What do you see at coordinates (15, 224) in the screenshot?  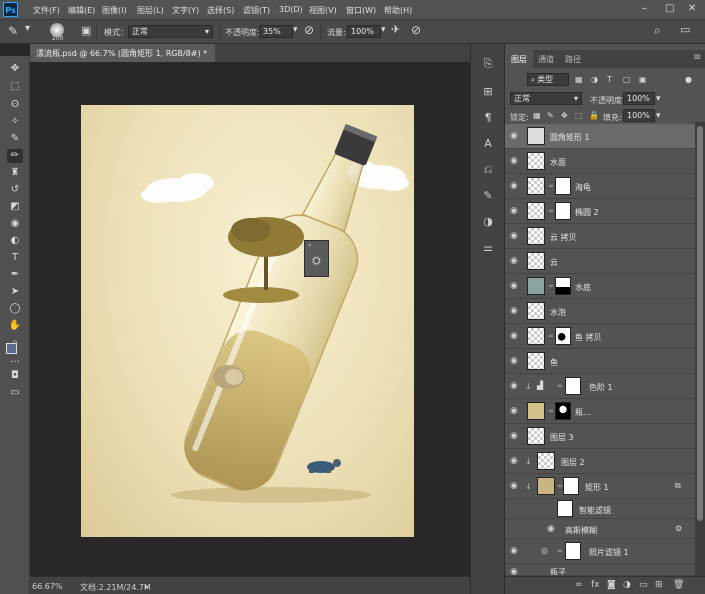 I see `blur-tool-icon: ◉` at bounding box center [15, 224].